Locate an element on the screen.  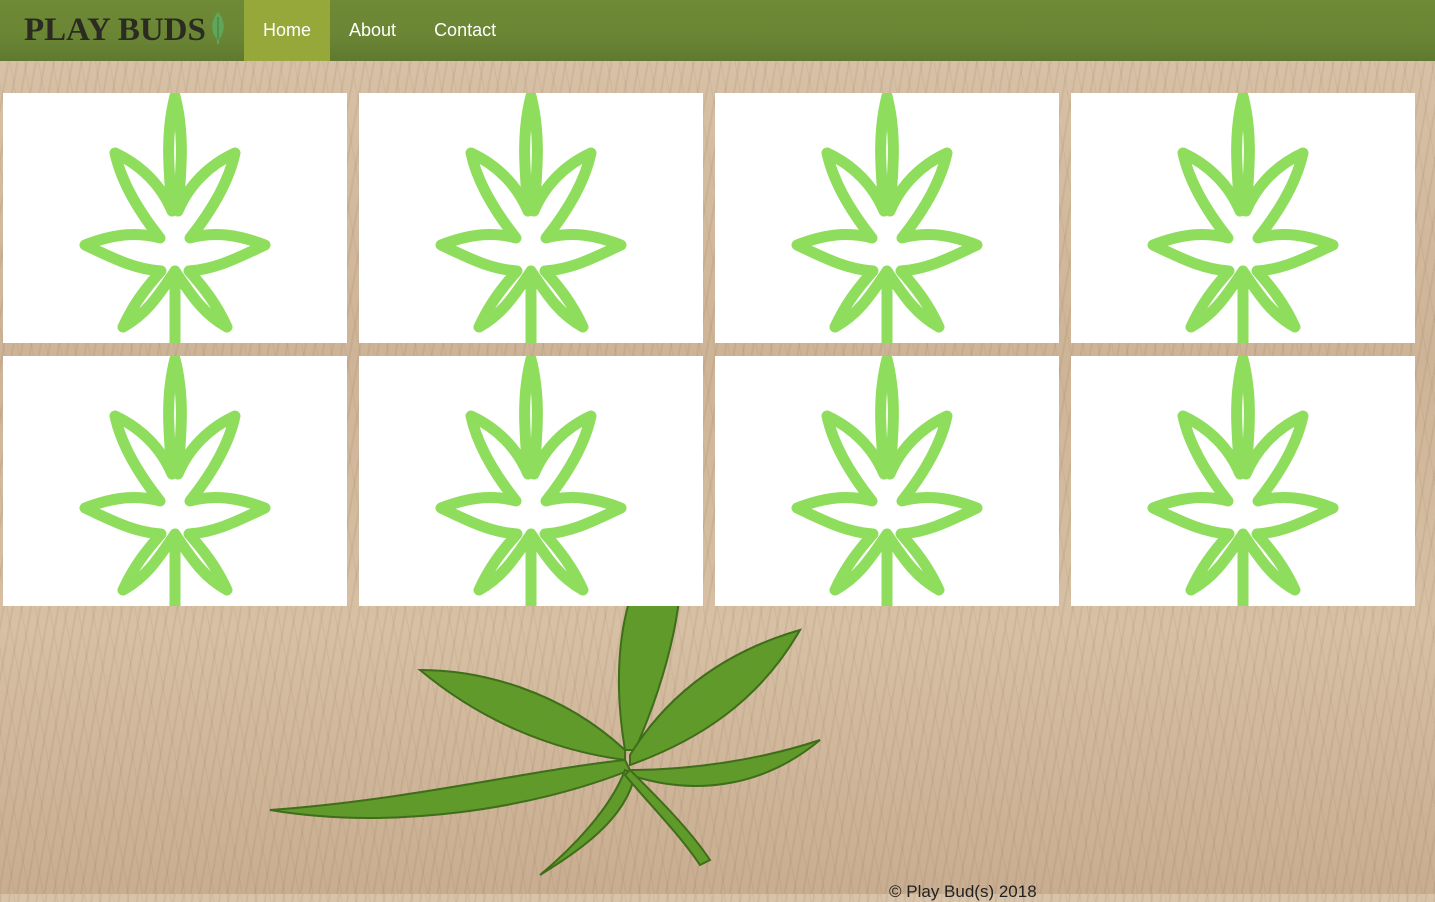
top-navbar: PLAY BUDS Home About Contact is located at coordinates (717, 30).